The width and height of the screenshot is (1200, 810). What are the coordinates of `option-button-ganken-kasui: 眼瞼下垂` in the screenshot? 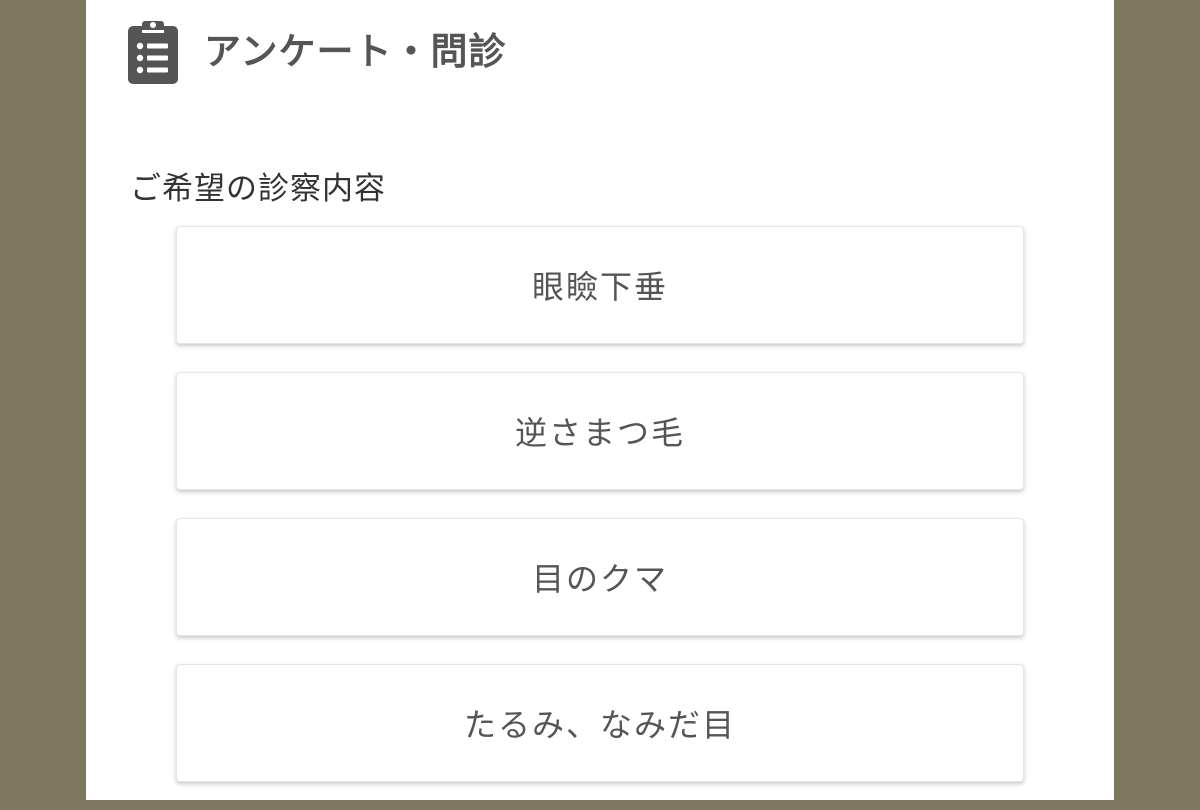 It's located at (600, 285).